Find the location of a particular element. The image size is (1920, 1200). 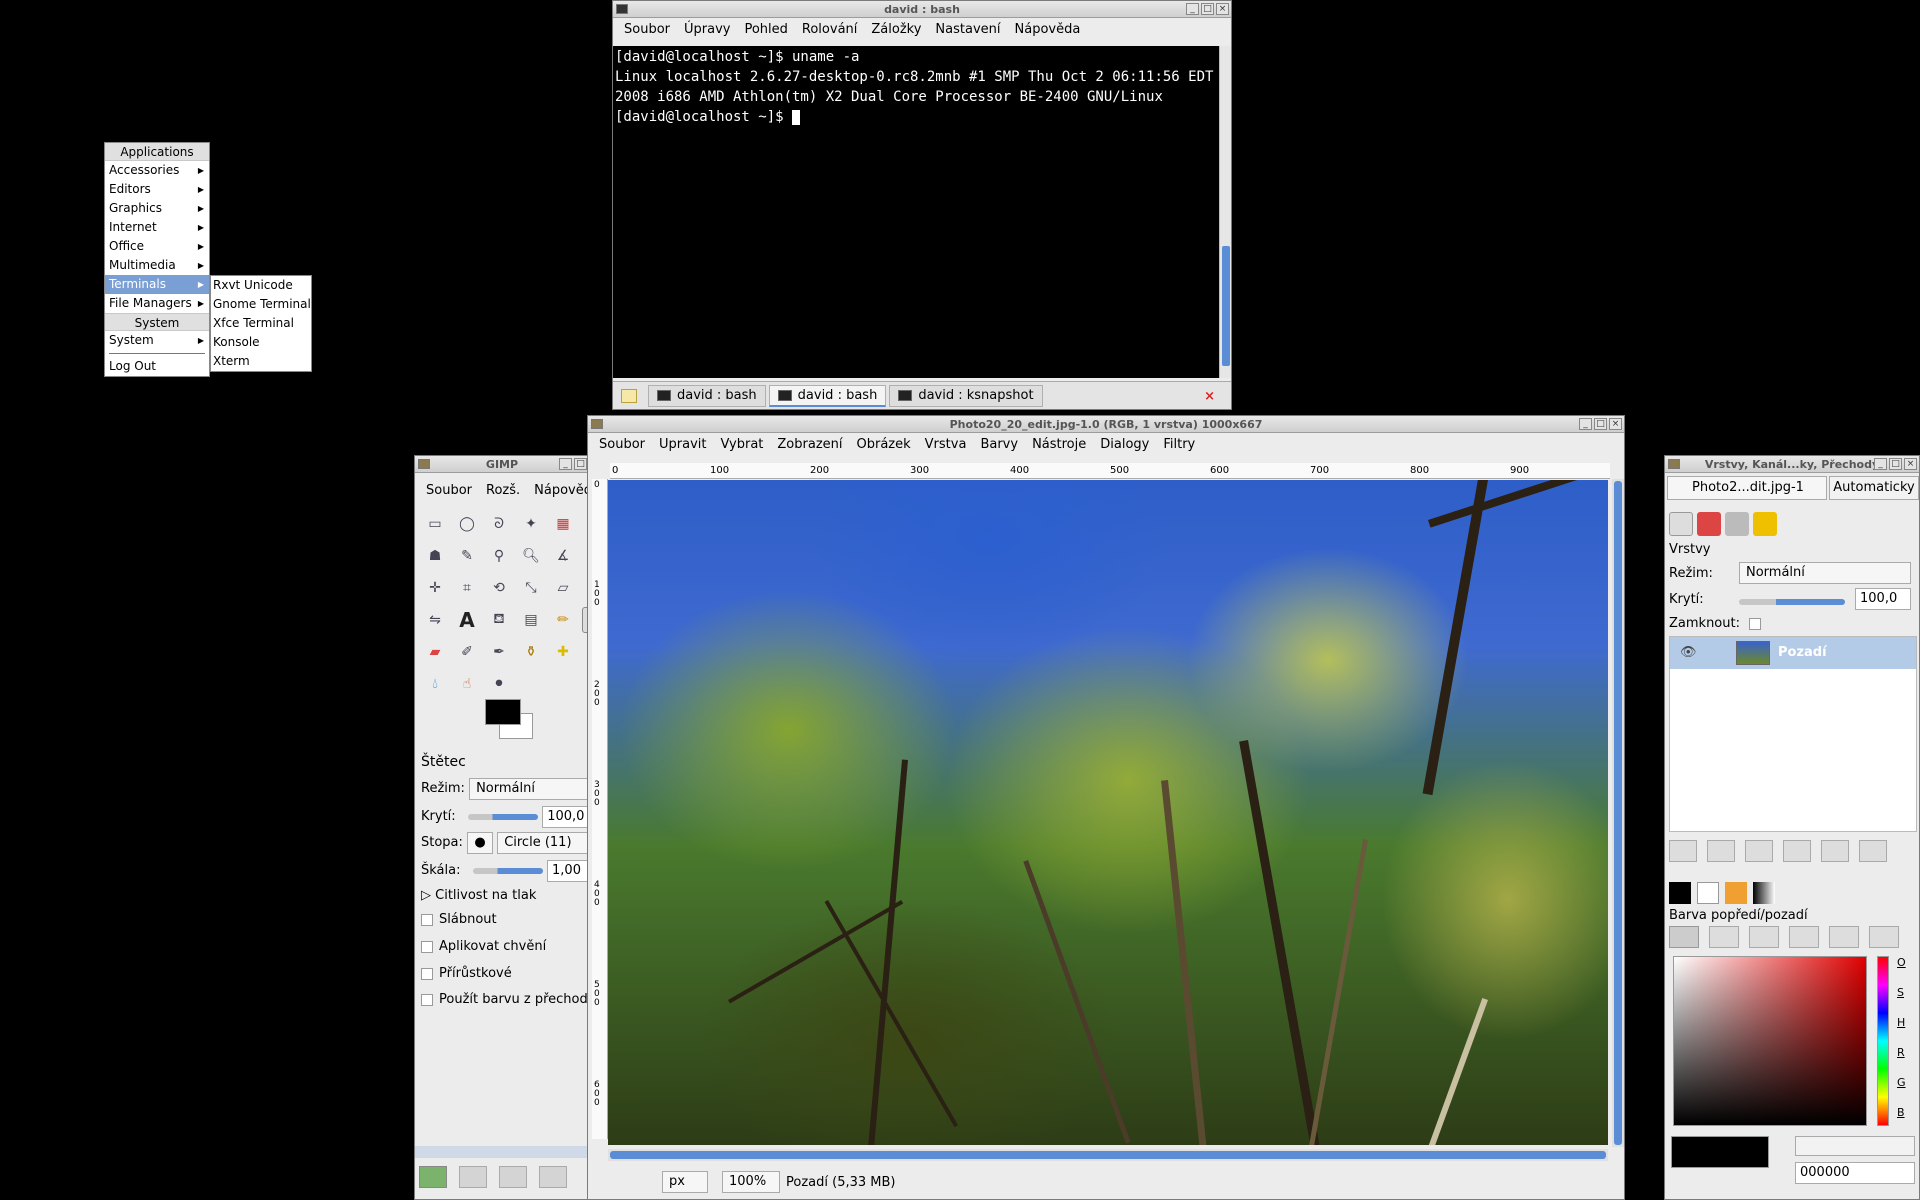

channel-h: H is located at coordinates (1905, 1031).